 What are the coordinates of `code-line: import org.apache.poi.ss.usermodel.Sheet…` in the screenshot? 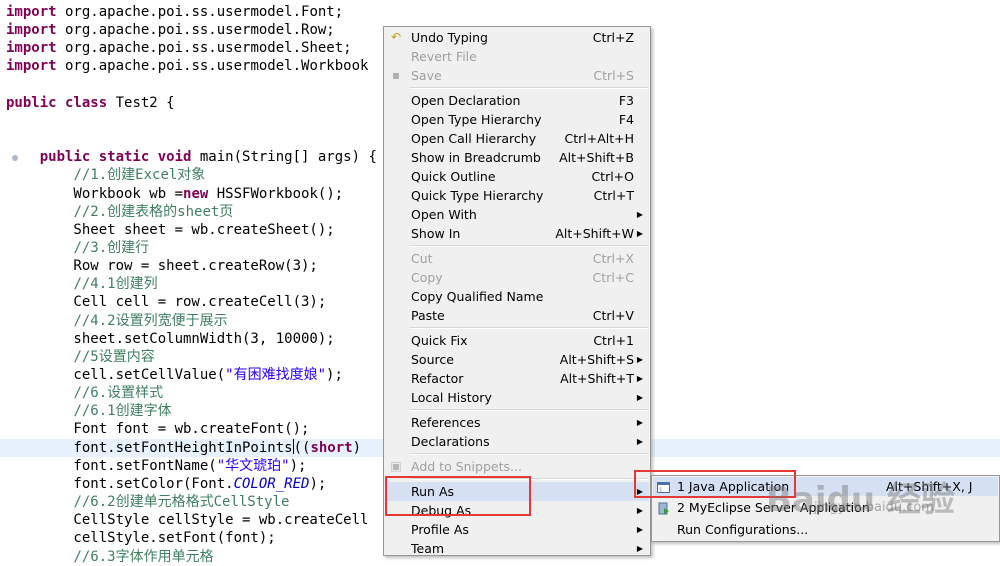 It's located at (179, 48).